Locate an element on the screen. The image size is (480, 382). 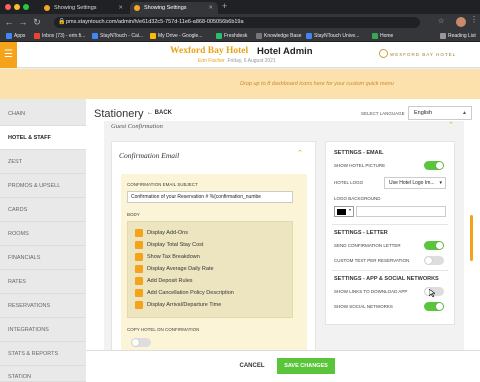
color-value-input is located at coordinates (401, 211).